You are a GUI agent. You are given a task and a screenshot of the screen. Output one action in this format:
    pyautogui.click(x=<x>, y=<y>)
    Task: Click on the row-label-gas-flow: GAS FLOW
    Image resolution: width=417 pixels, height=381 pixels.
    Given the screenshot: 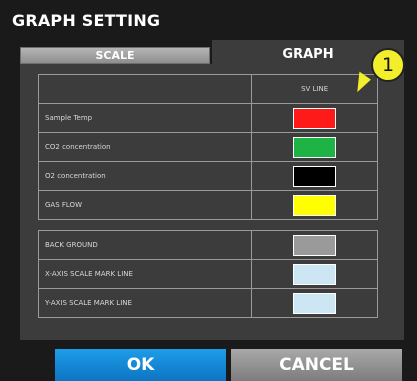 What is the action you would take?
    pyautogui.click(x=145, y=205)
    